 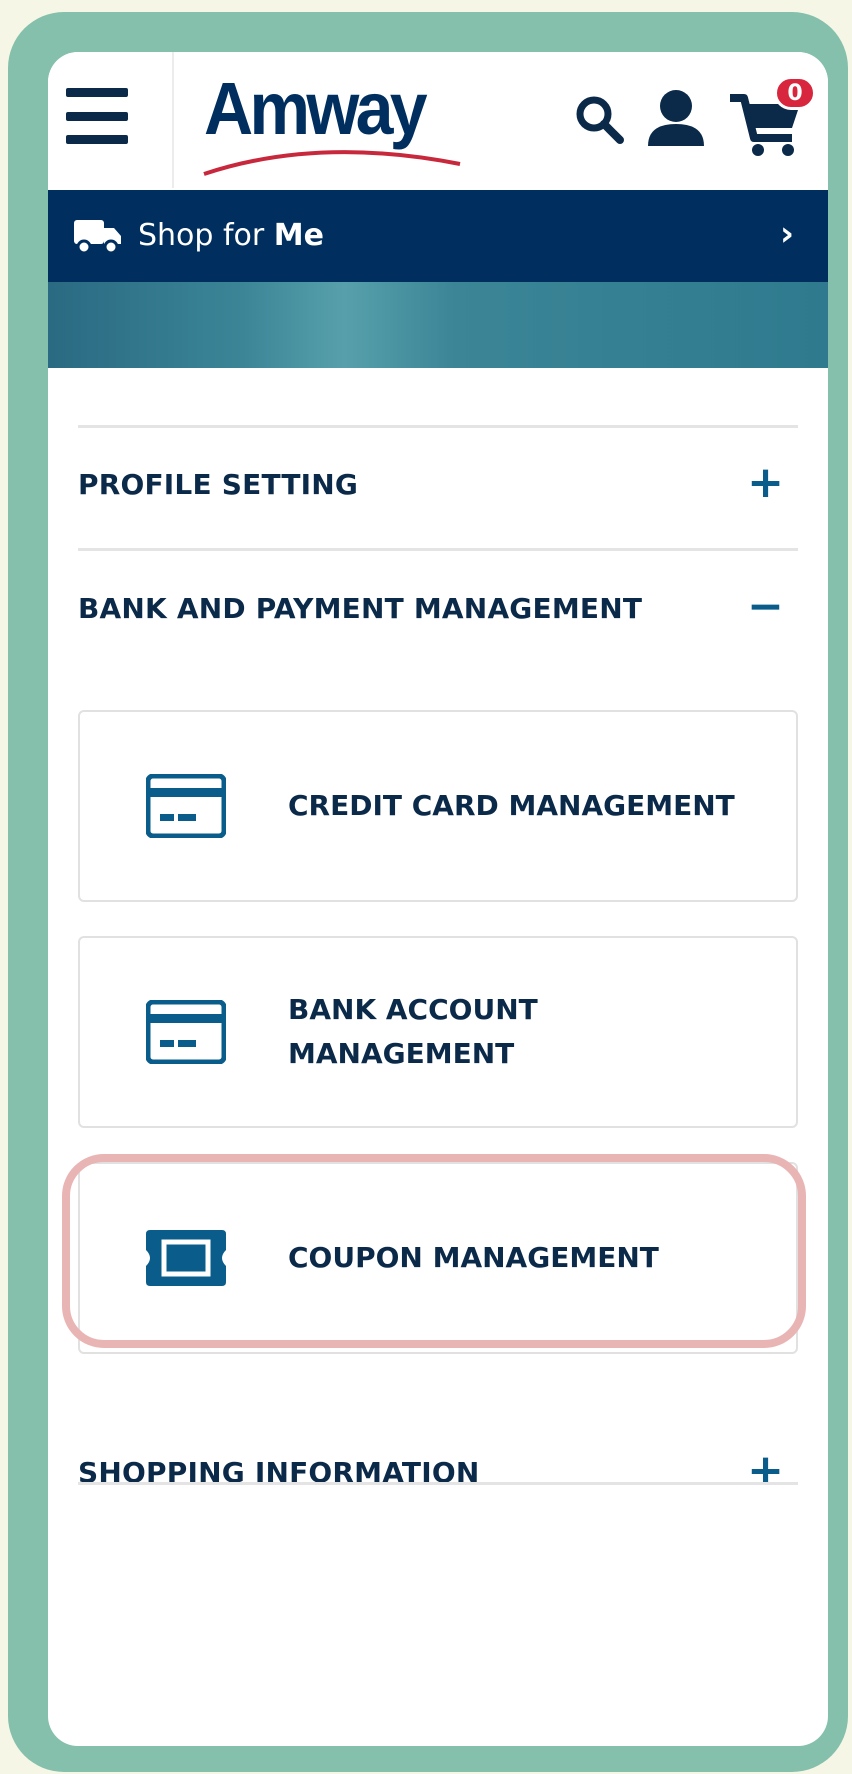 I want to click on amway-logo: Amway, so click(x=333, y=121).